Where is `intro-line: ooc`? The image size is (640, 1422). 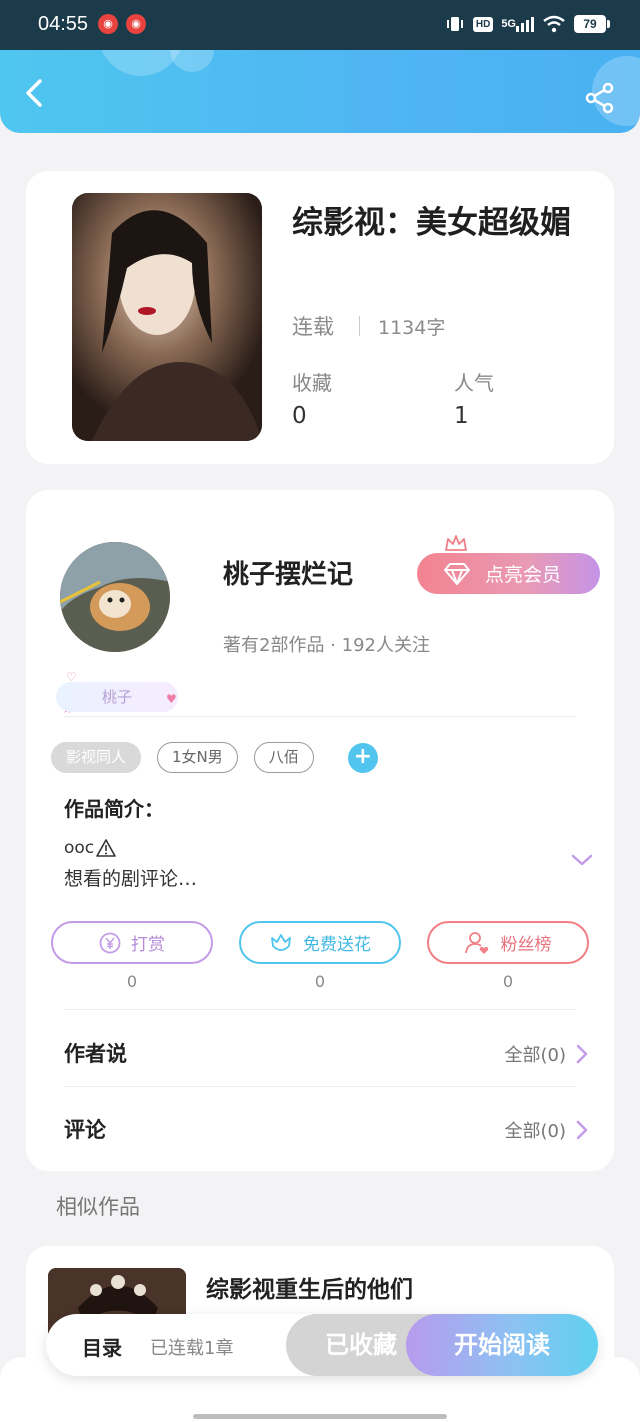
intro-line: ooc is located at coordinates (90, 848).